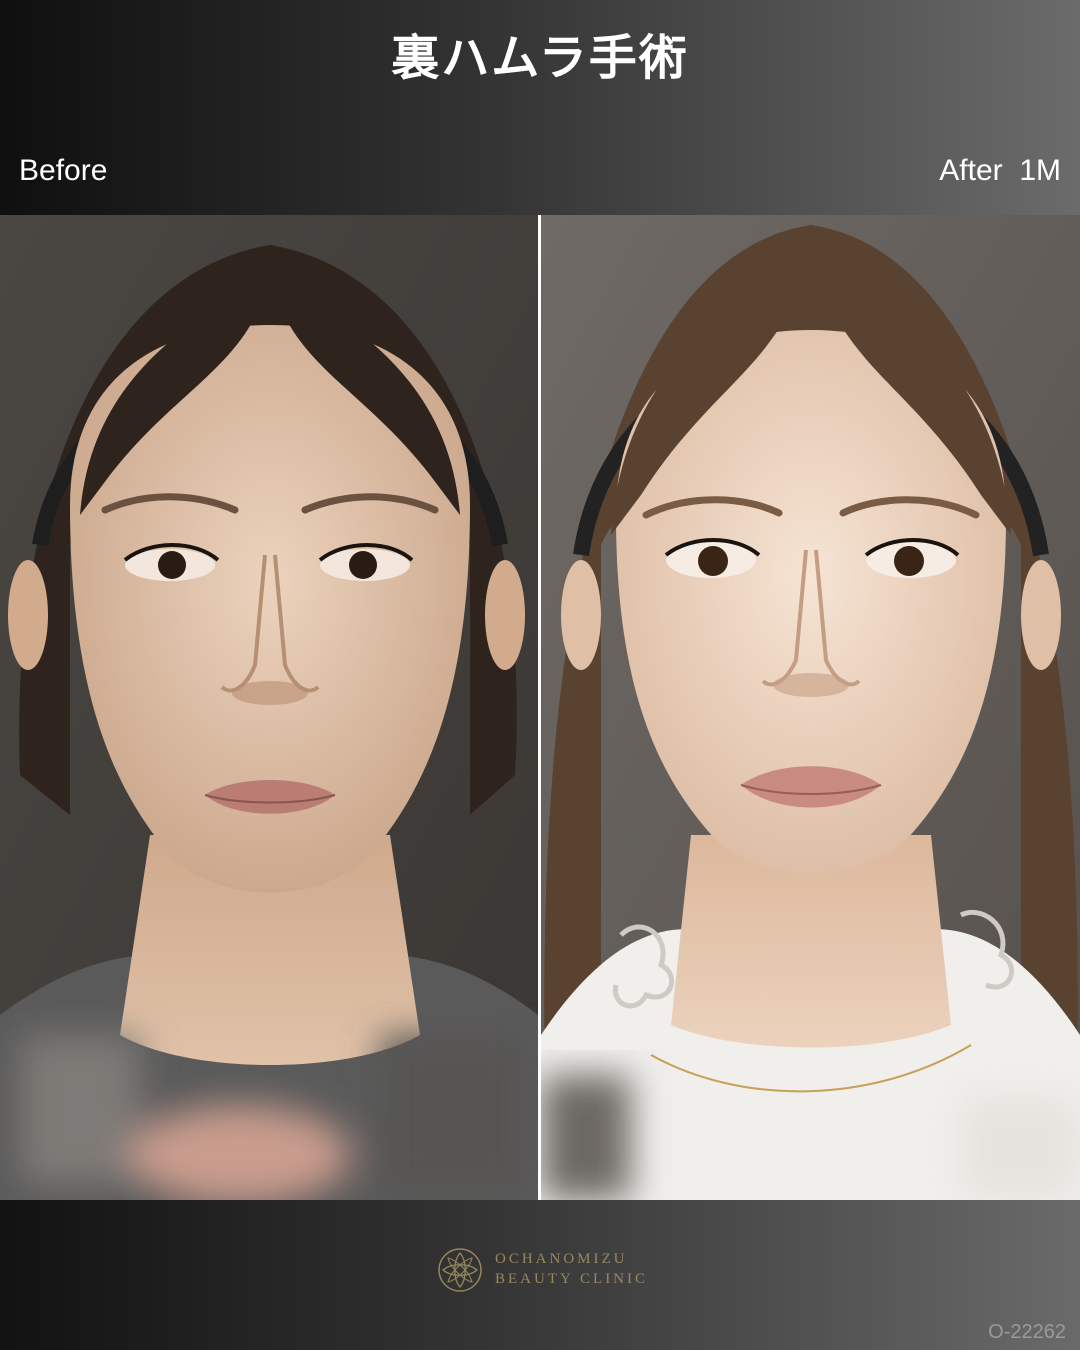  I want to click on clinic-flower-logo-icon, so click(460, 1270).